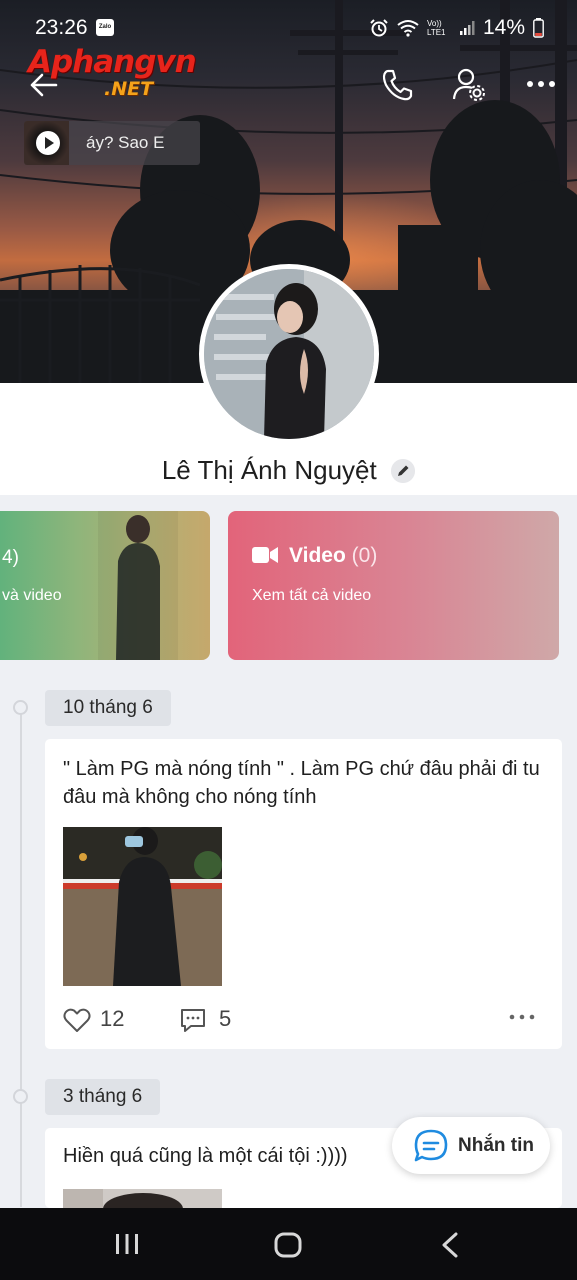  Describe the element at coordinates (21, 957) in the screenshot. I see `timeline-line` at that location.